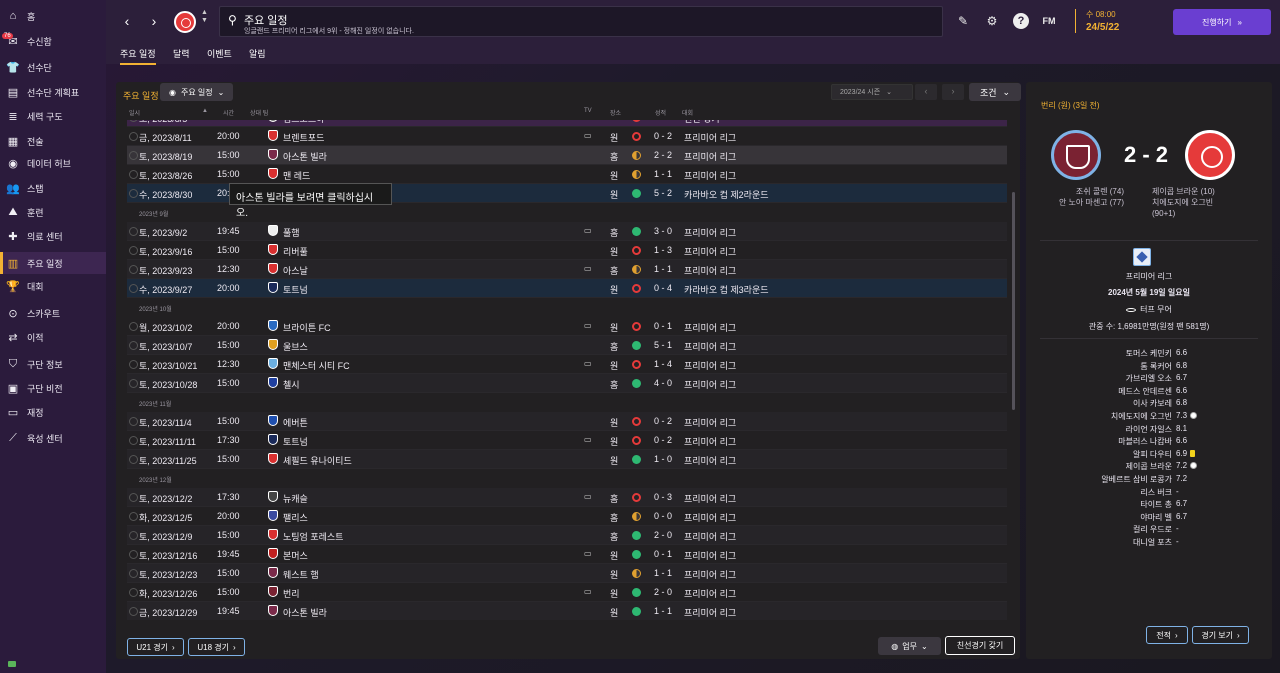 This screenshot has height=673, width=1280. I want to click on opponent-name: 번리, so click(291, 593).